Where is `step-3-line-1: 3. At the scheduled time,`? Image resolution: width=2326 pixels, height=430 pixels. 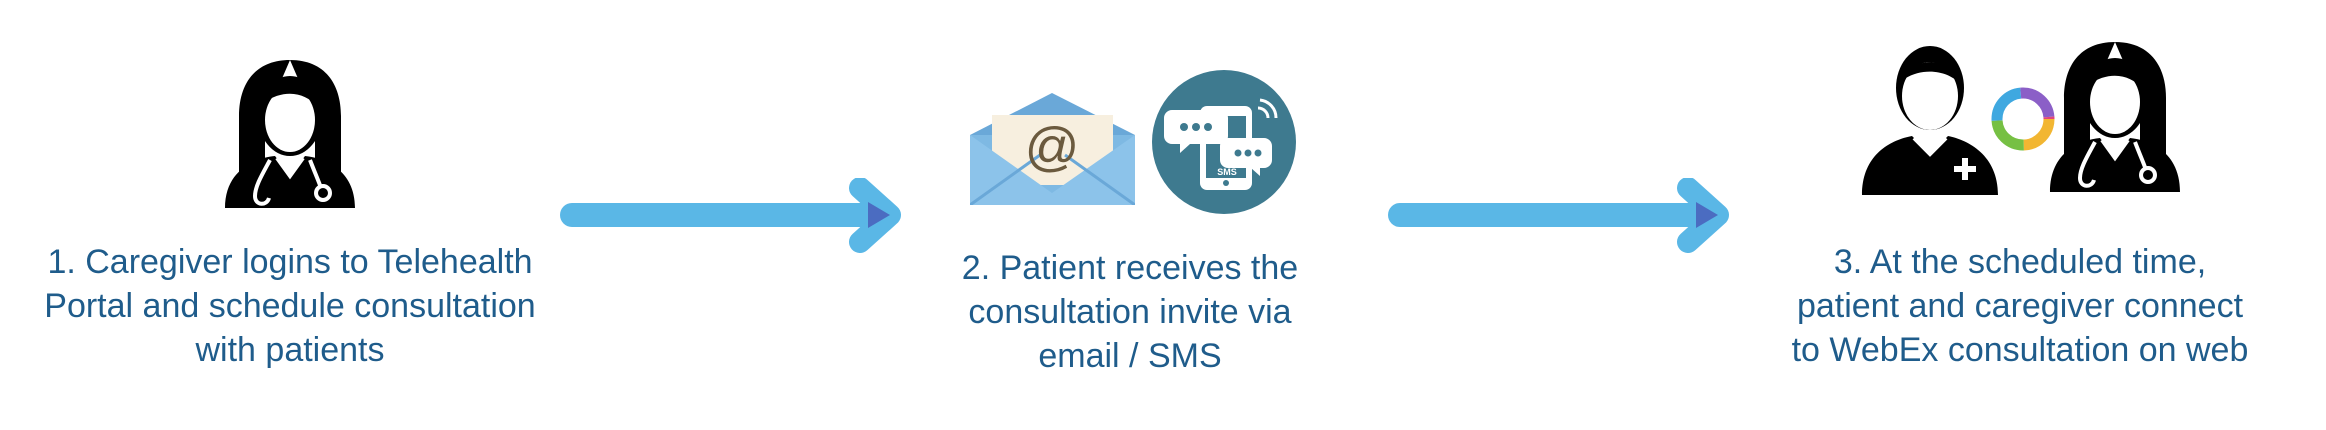 step-3-line-1: 3. At the scheduled time, is located at coordinates (2020, 262).